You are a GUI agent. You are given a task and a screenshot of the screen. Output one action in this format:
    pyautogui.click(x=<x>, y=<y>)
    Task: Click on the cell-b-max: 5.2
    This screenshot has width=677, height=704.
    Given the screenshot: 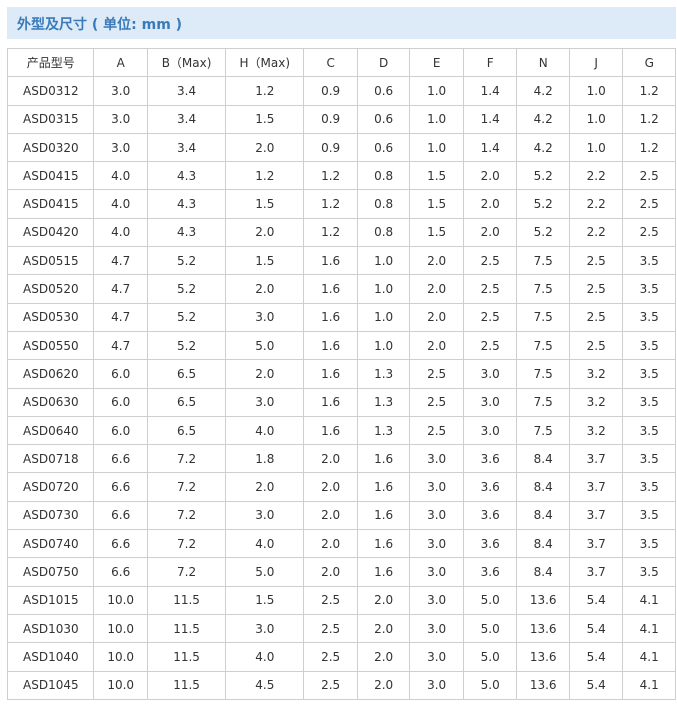 What is the action you would take?
    pyautogui.click(x=186, y=261)
    